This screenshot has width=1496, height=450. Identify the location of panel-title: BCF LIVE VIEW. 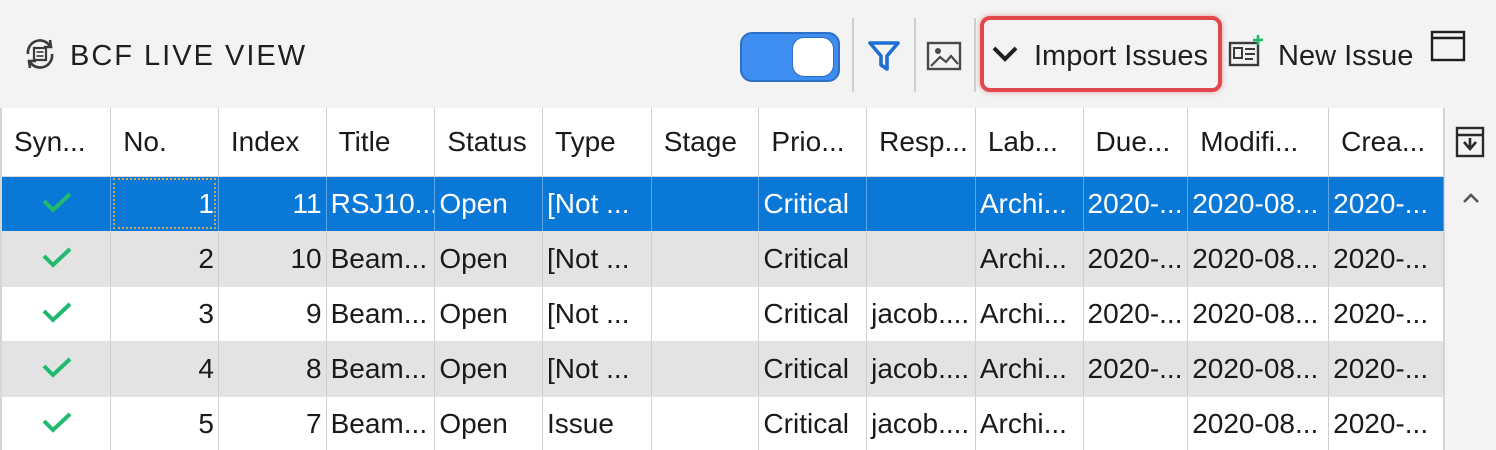
(189, 55).